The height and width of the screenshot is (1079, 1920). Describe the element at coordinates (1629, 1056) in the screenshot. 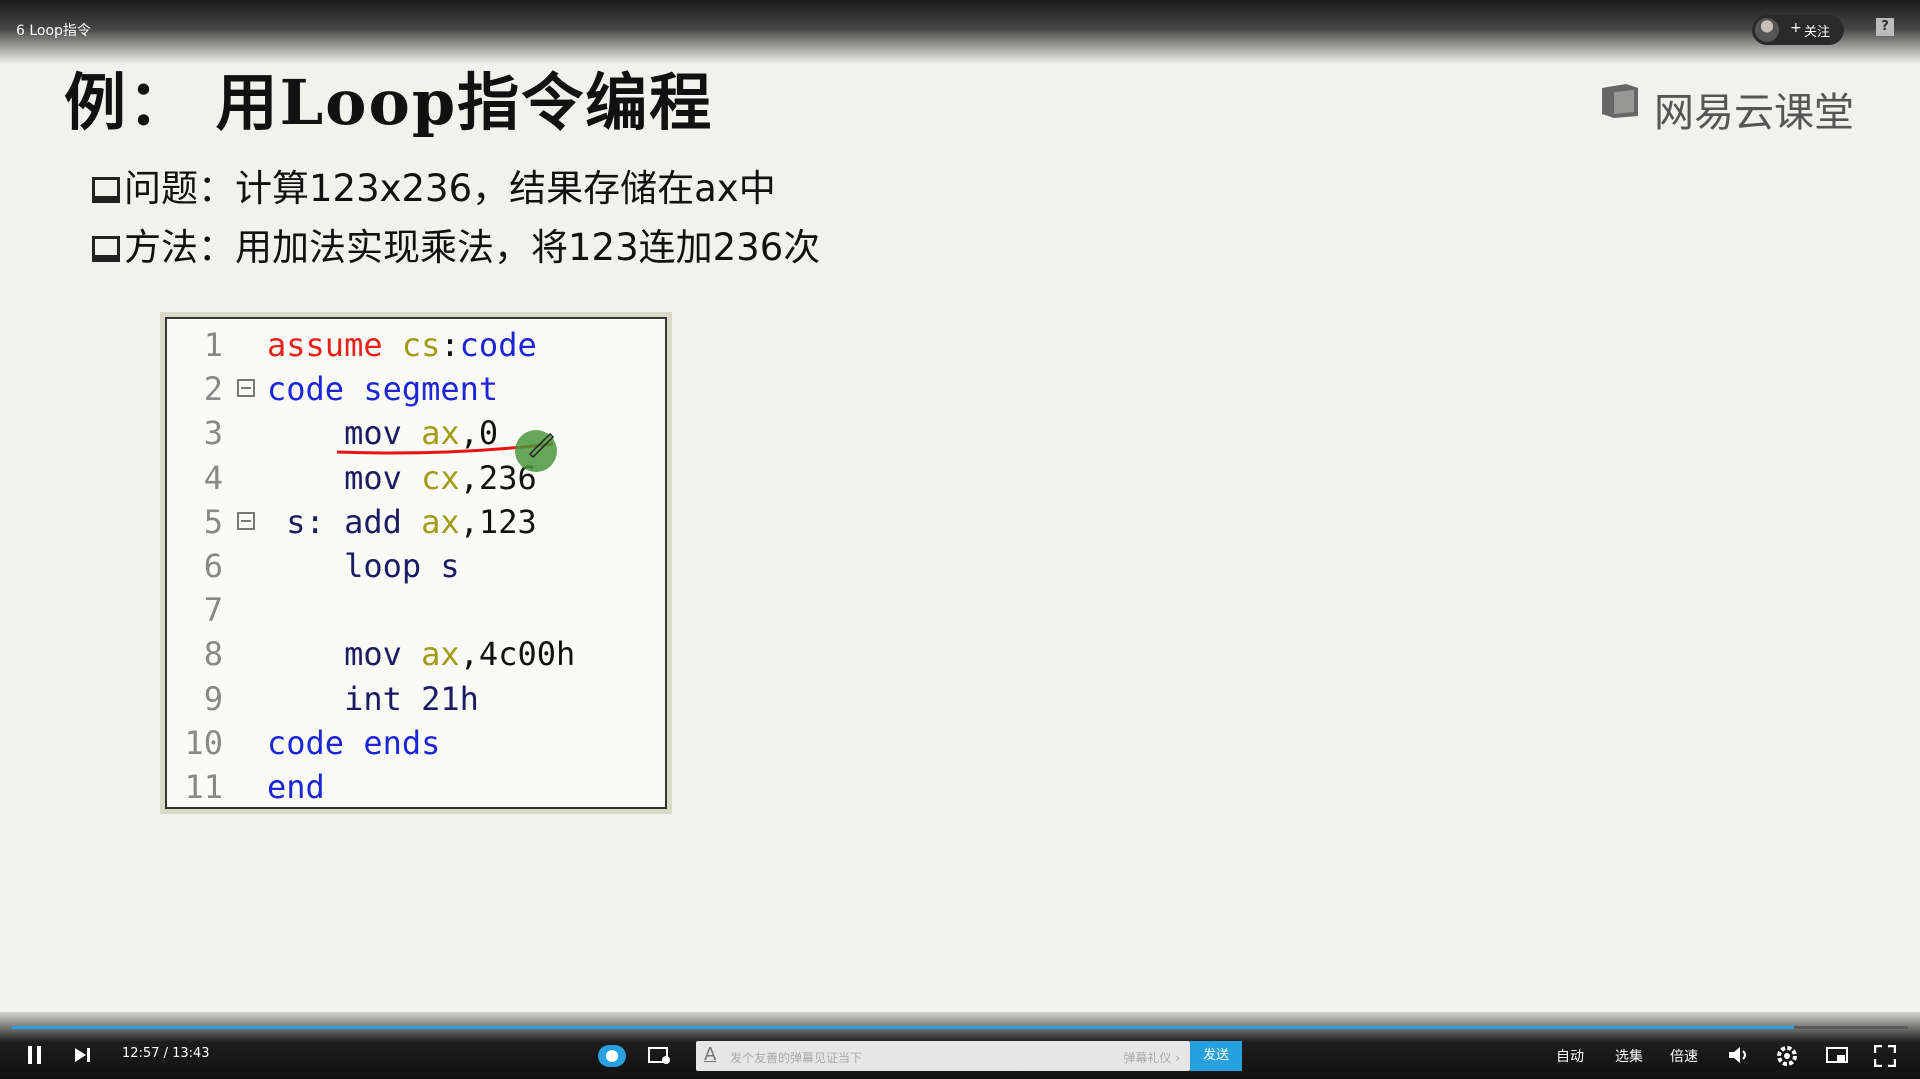

I see `episodes-button: 选集` at that location.